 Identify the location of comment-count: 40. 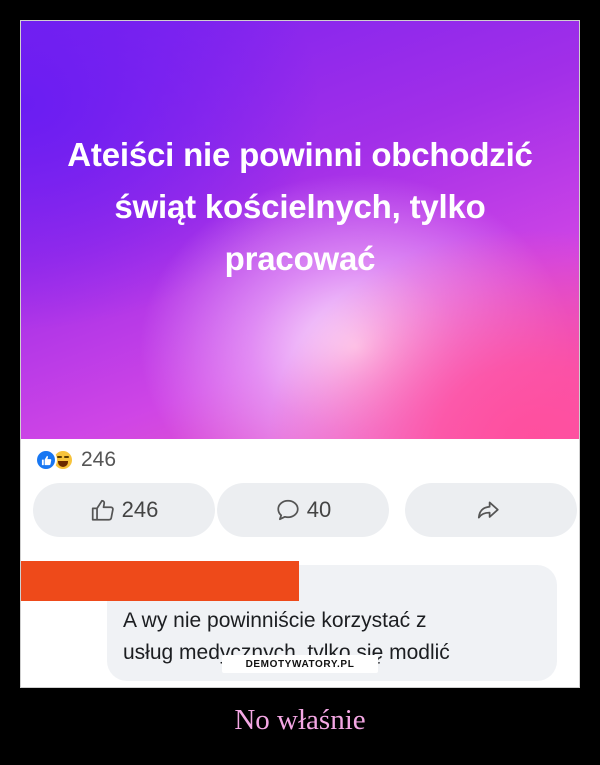
(319, 509).